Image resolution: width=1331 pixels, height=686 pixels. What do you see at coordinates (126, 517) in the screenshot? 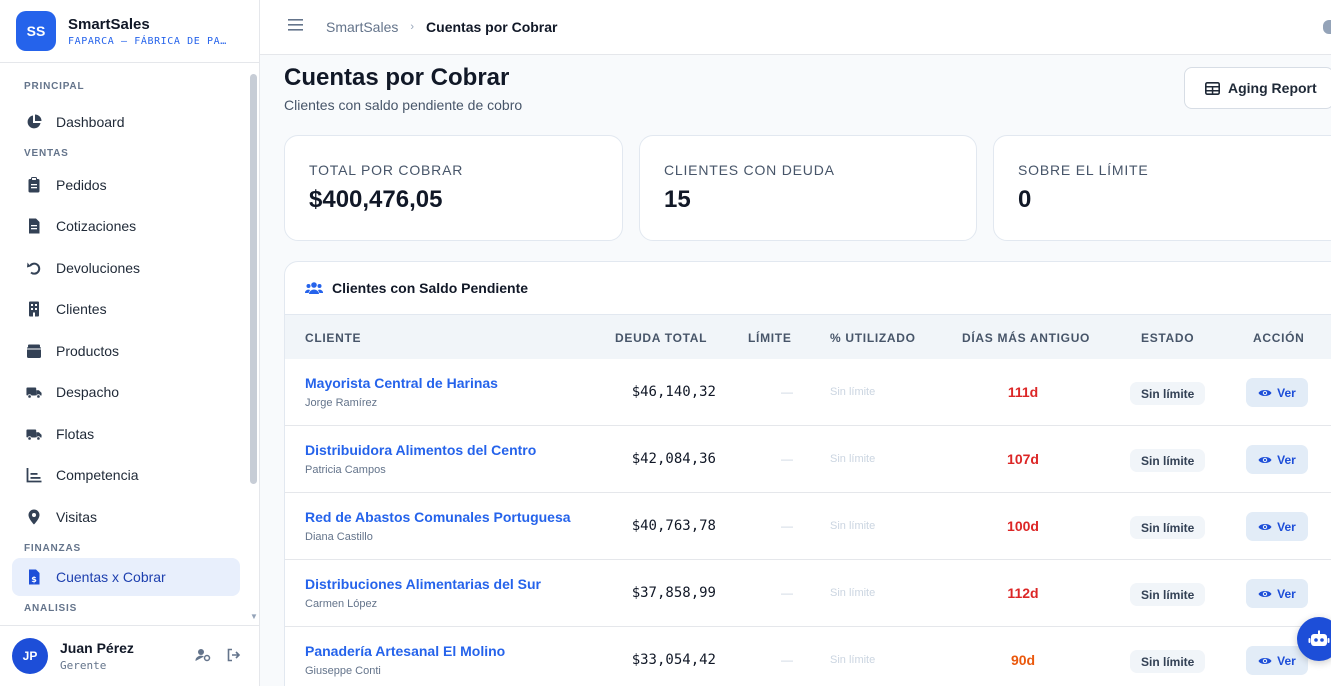
I see `sidebar-item-visitas: Visitas` at bounding box center [126, 517].